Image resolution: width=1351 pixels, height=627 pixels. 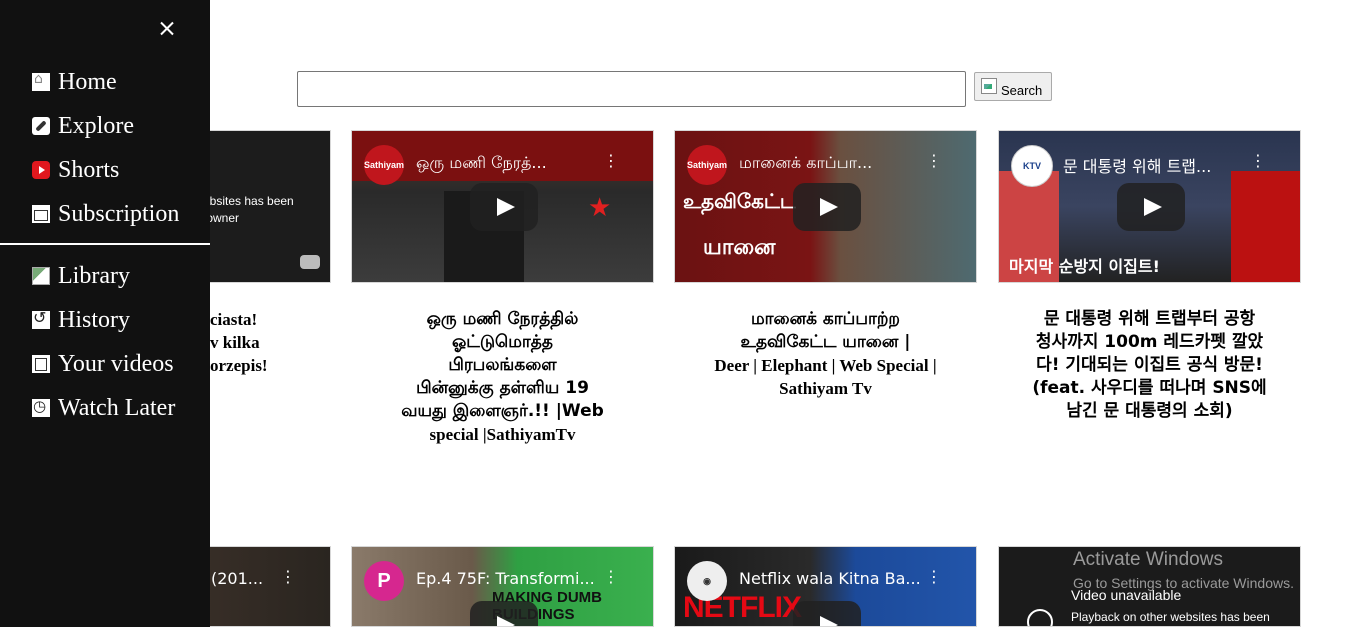 I want to click on unavailable-subtitle: Playback on other websites has been, so click(x=1170, y=617).